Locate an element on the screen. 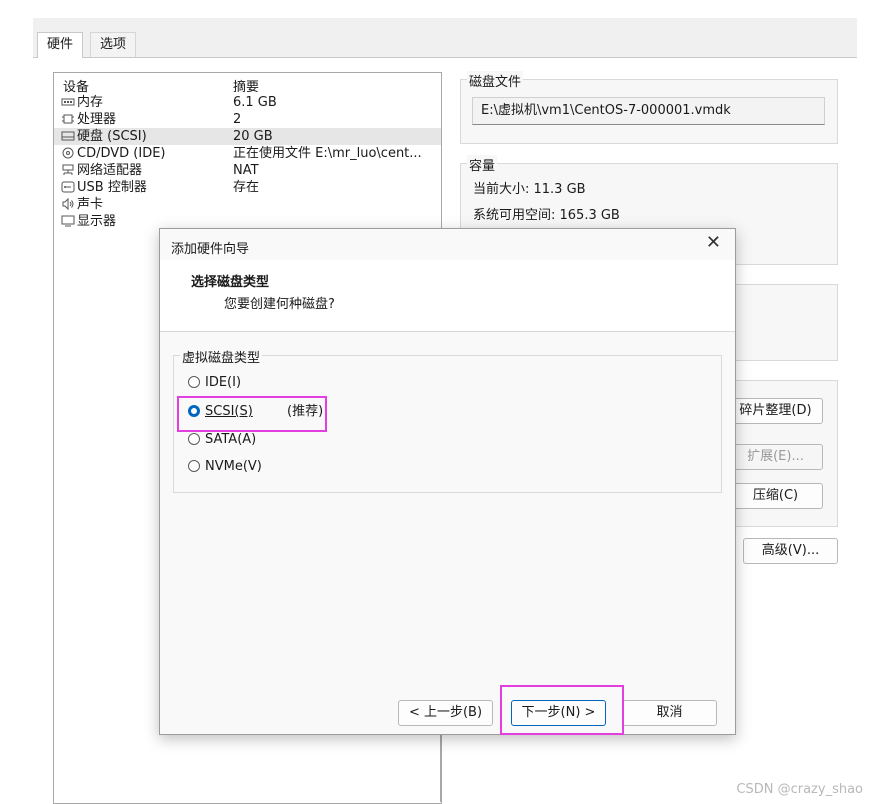 The height and width of the screenshot is (804, 869). back-button: < 上一步(B) is located at coordinates (445, 713).